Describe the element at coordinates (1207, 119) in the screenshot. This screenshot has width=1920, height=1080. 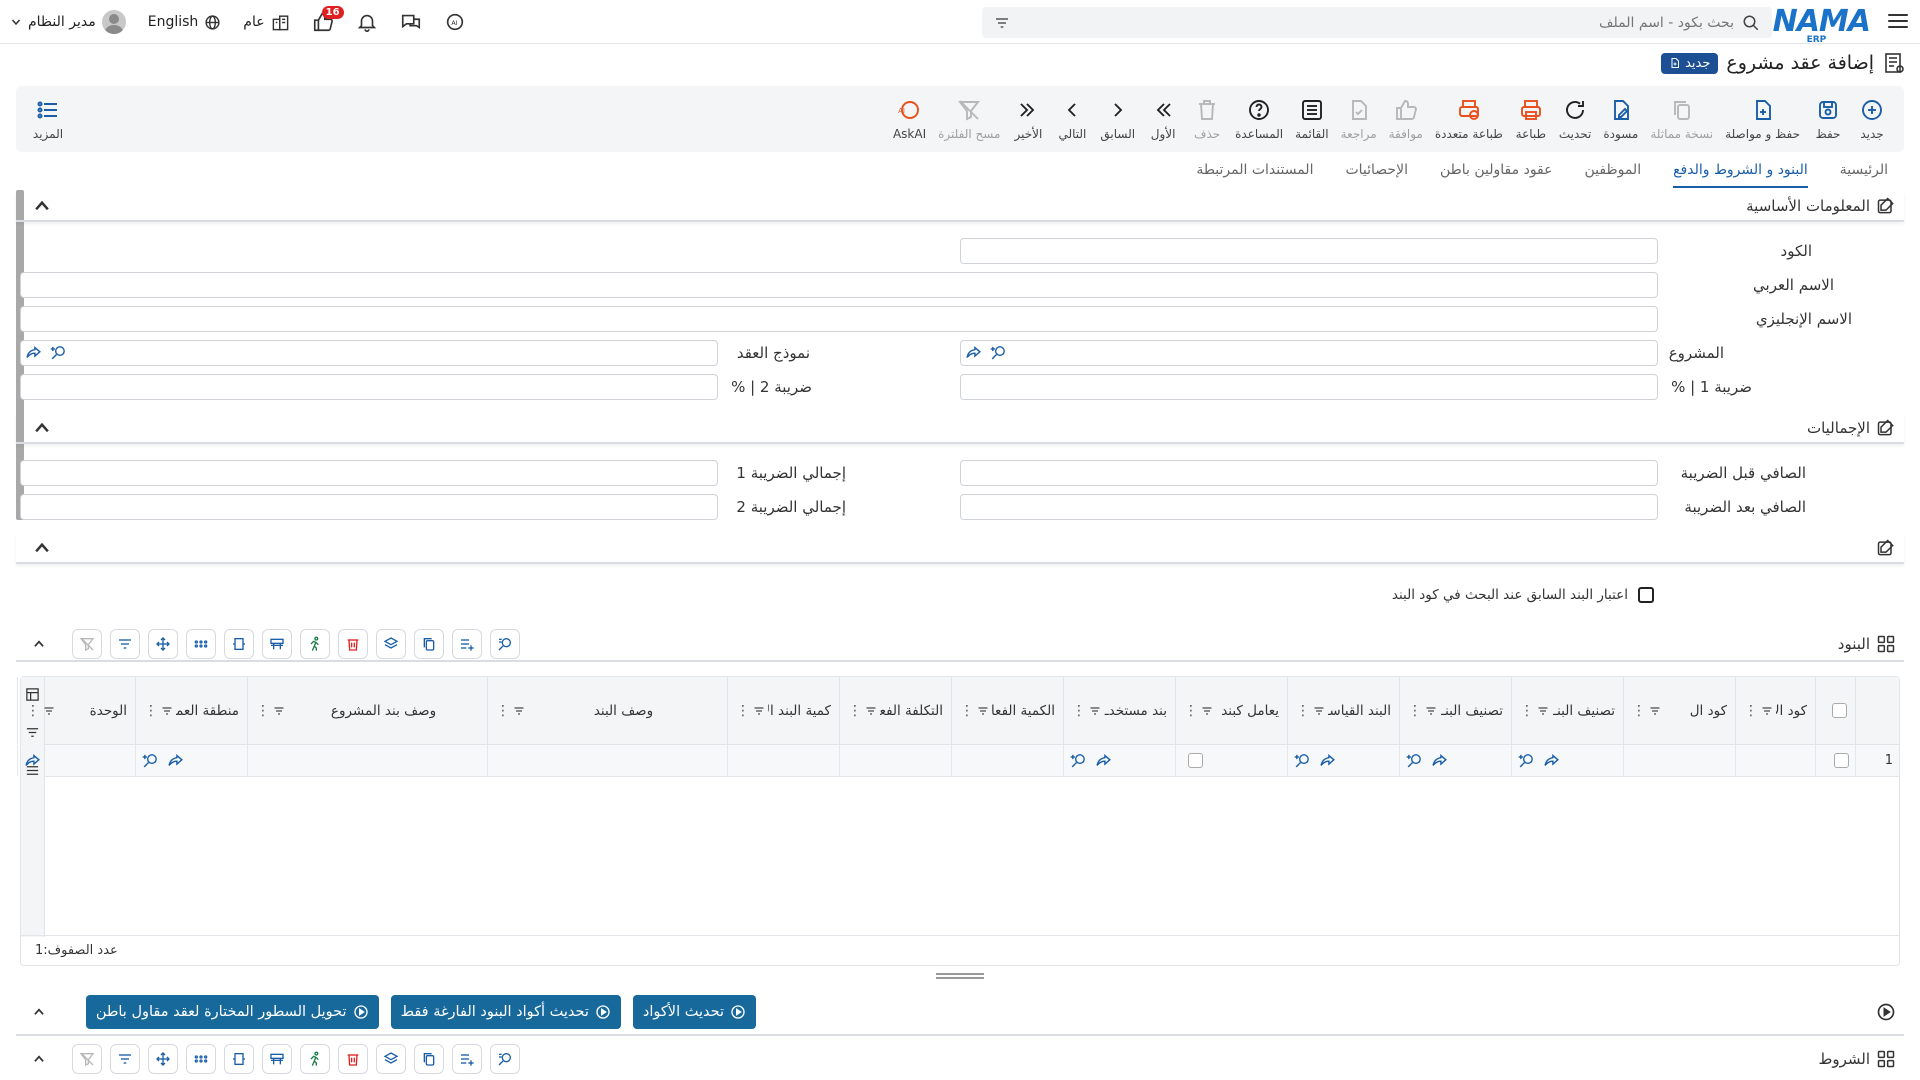
I see `toolbar-button-trash: حذف` at that location.